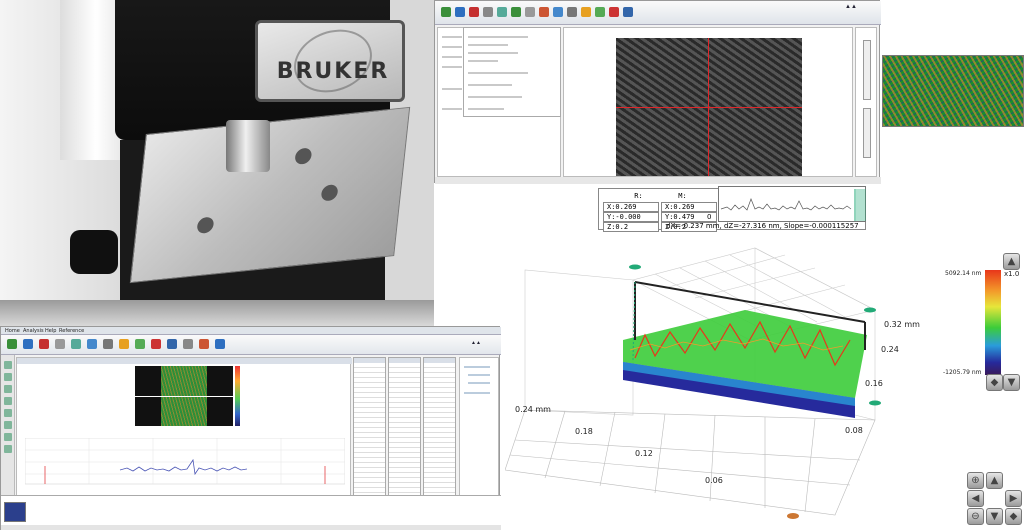  Describe the element at coordinates (635, 267) in the screenshot. I see `marker-r-handle` at that location.